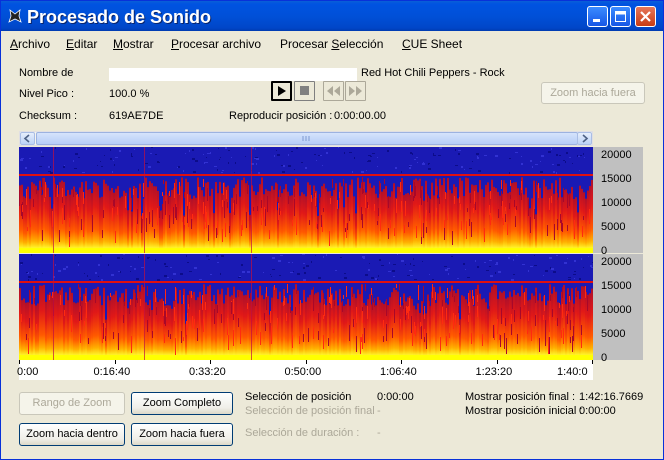  What do you see at coordinates (182, 434) in the screenshot?
I see `zoom-out-button: Zoom hacia fuera` at bounding box center [182, 434].